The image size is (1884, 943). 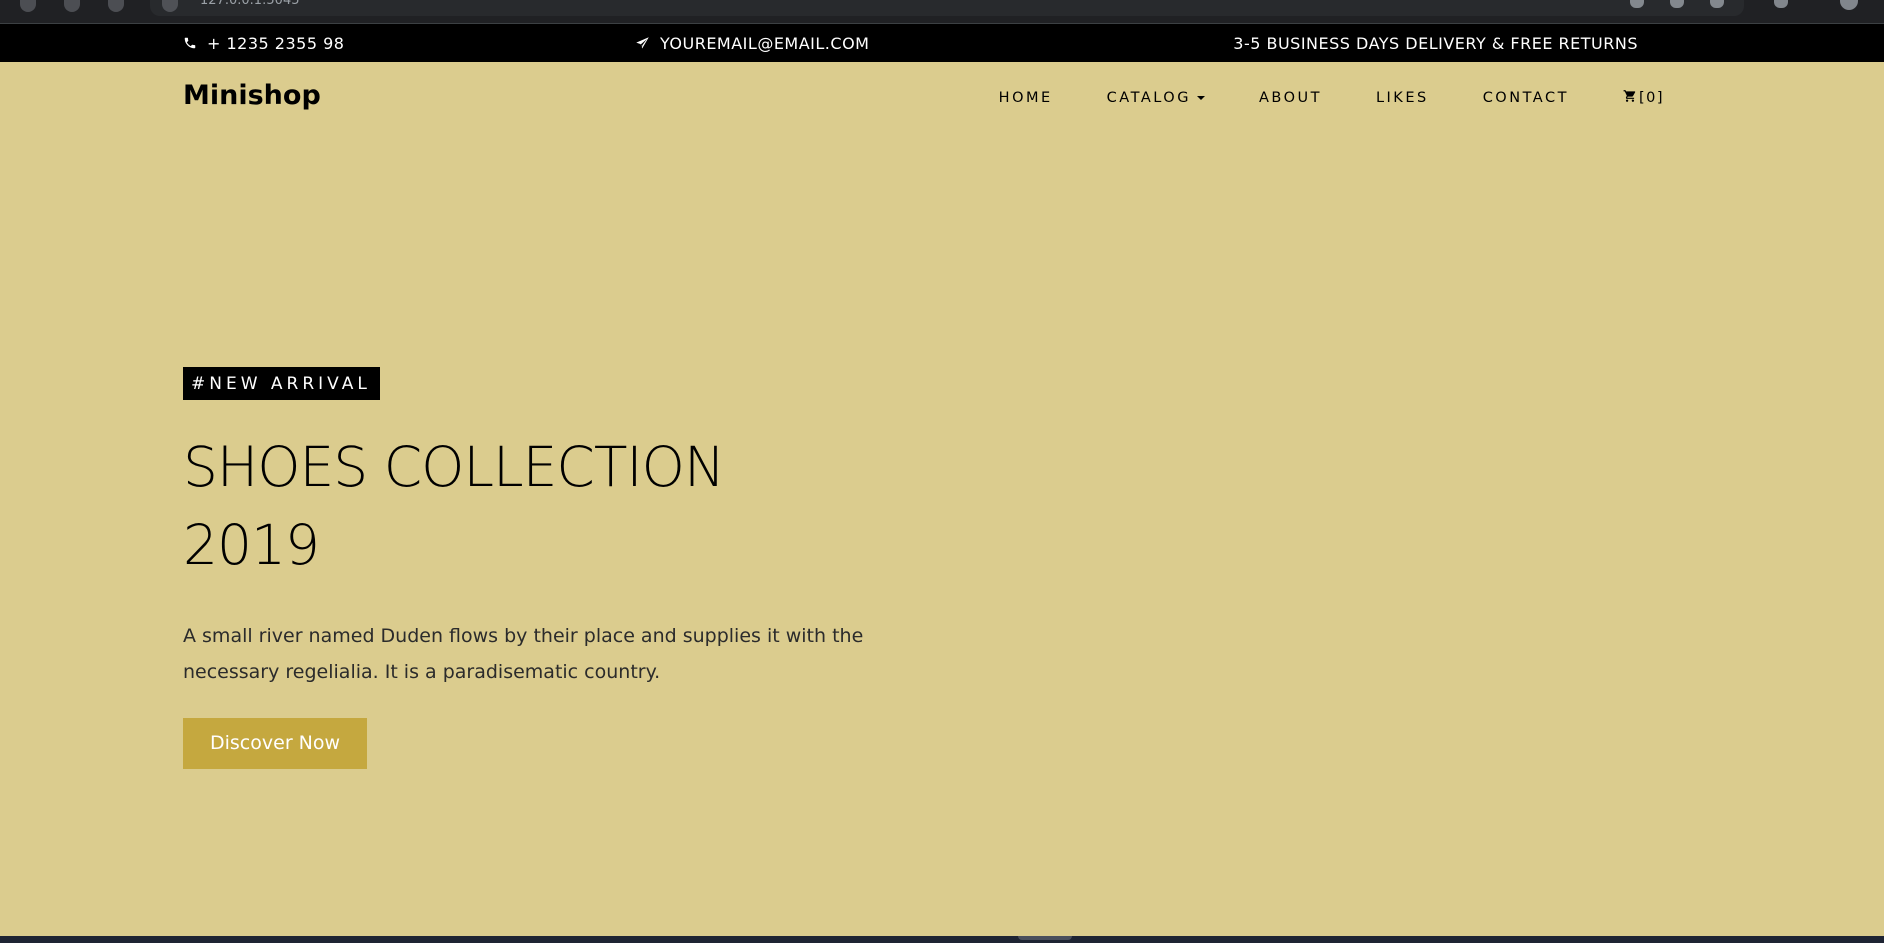 I want to click on forward-icon, so click(x=72, y=6).